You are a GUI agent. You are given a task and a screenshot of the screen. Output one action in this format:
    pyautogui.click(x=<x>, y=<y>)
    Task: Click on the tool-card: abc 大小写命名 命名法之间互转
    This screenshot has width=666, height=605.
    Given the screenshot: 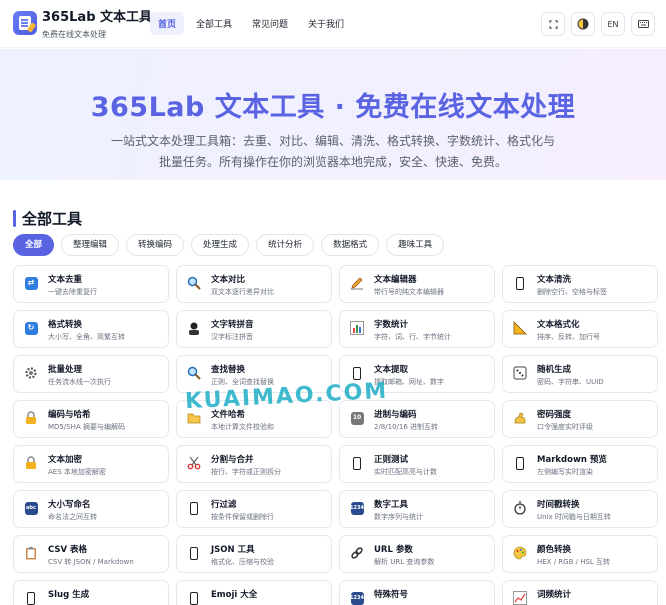 What is the action you would take?
    pyautogui.click(x=91, y=509)
    